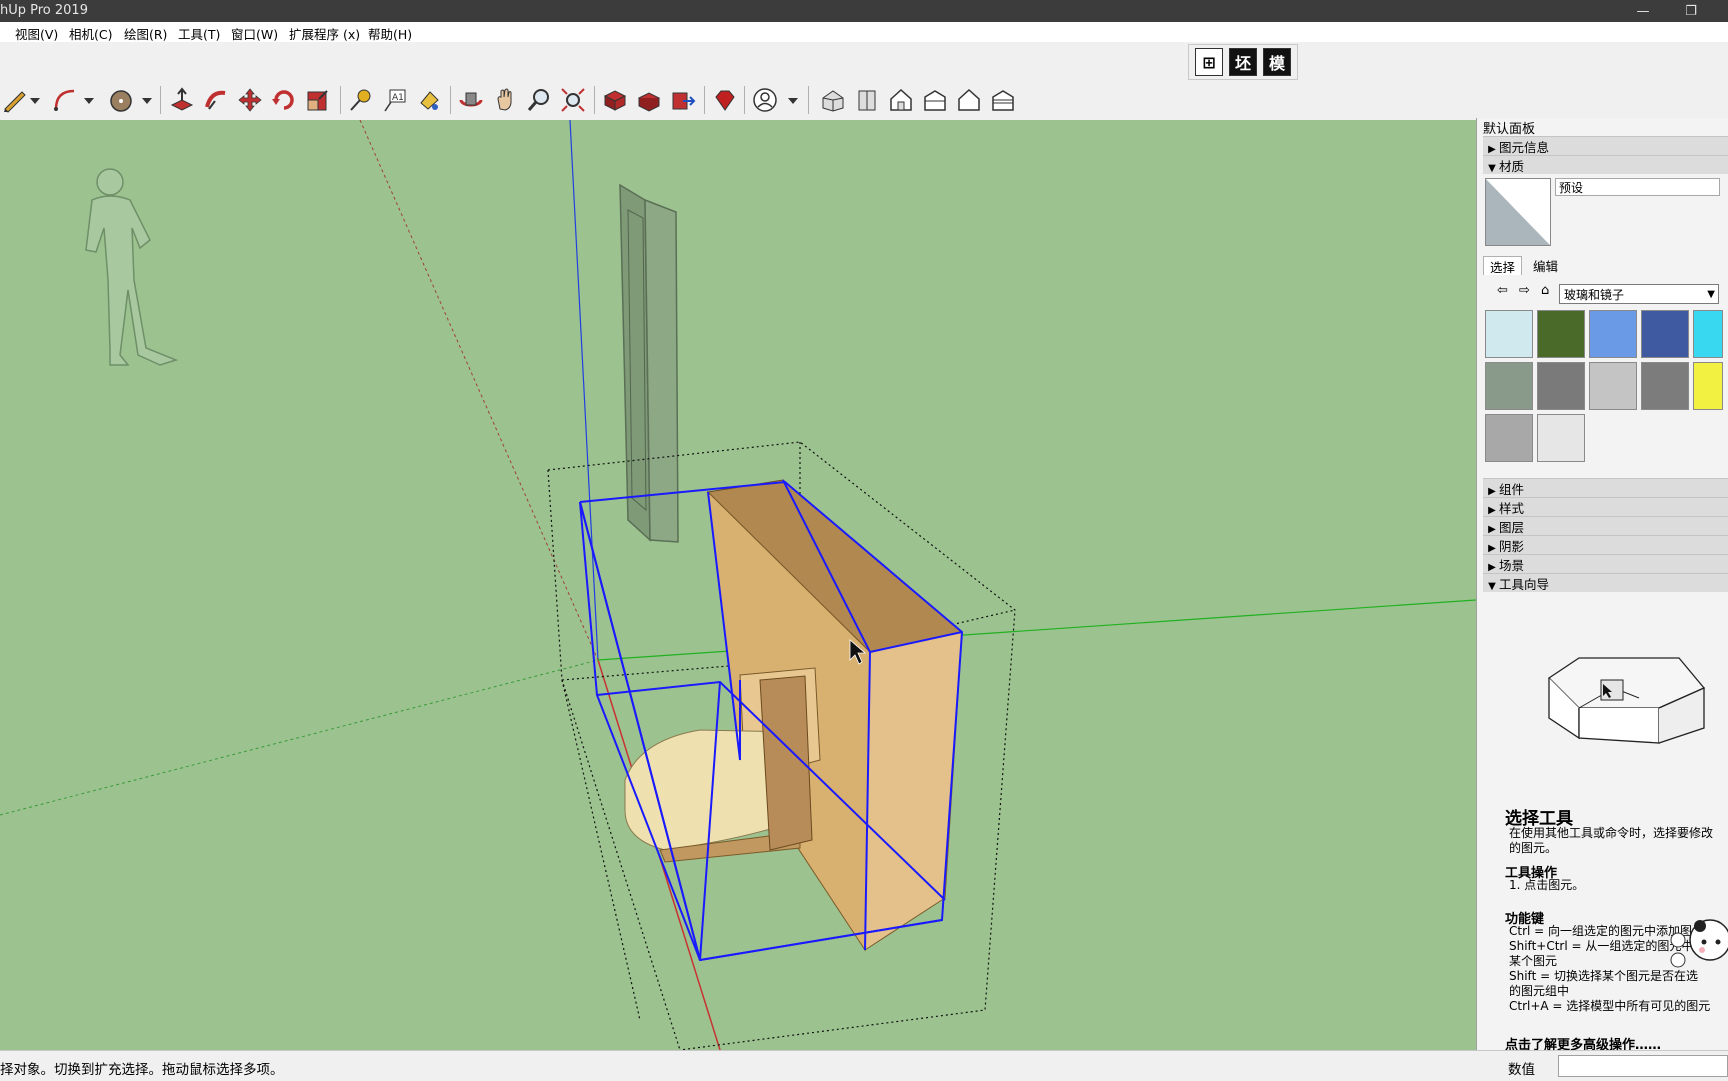  I want to click on section-instructor: ▼ 工具向导, so click(1605, 582).